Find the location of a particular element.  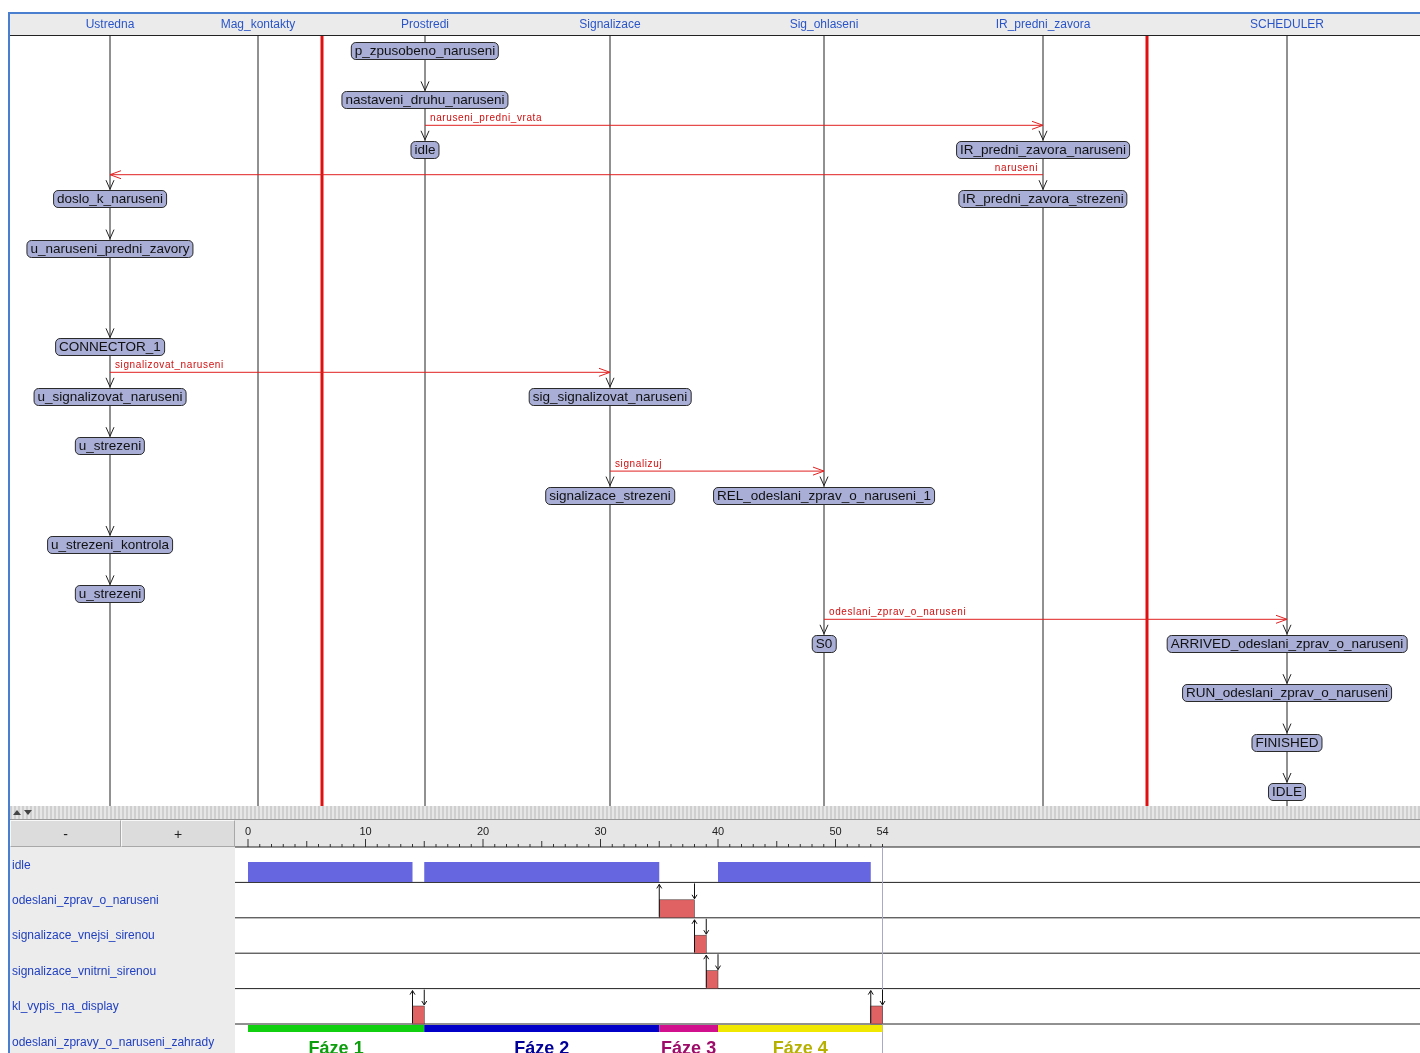

zoom-in-button: + is located at coordinates (178, 833).